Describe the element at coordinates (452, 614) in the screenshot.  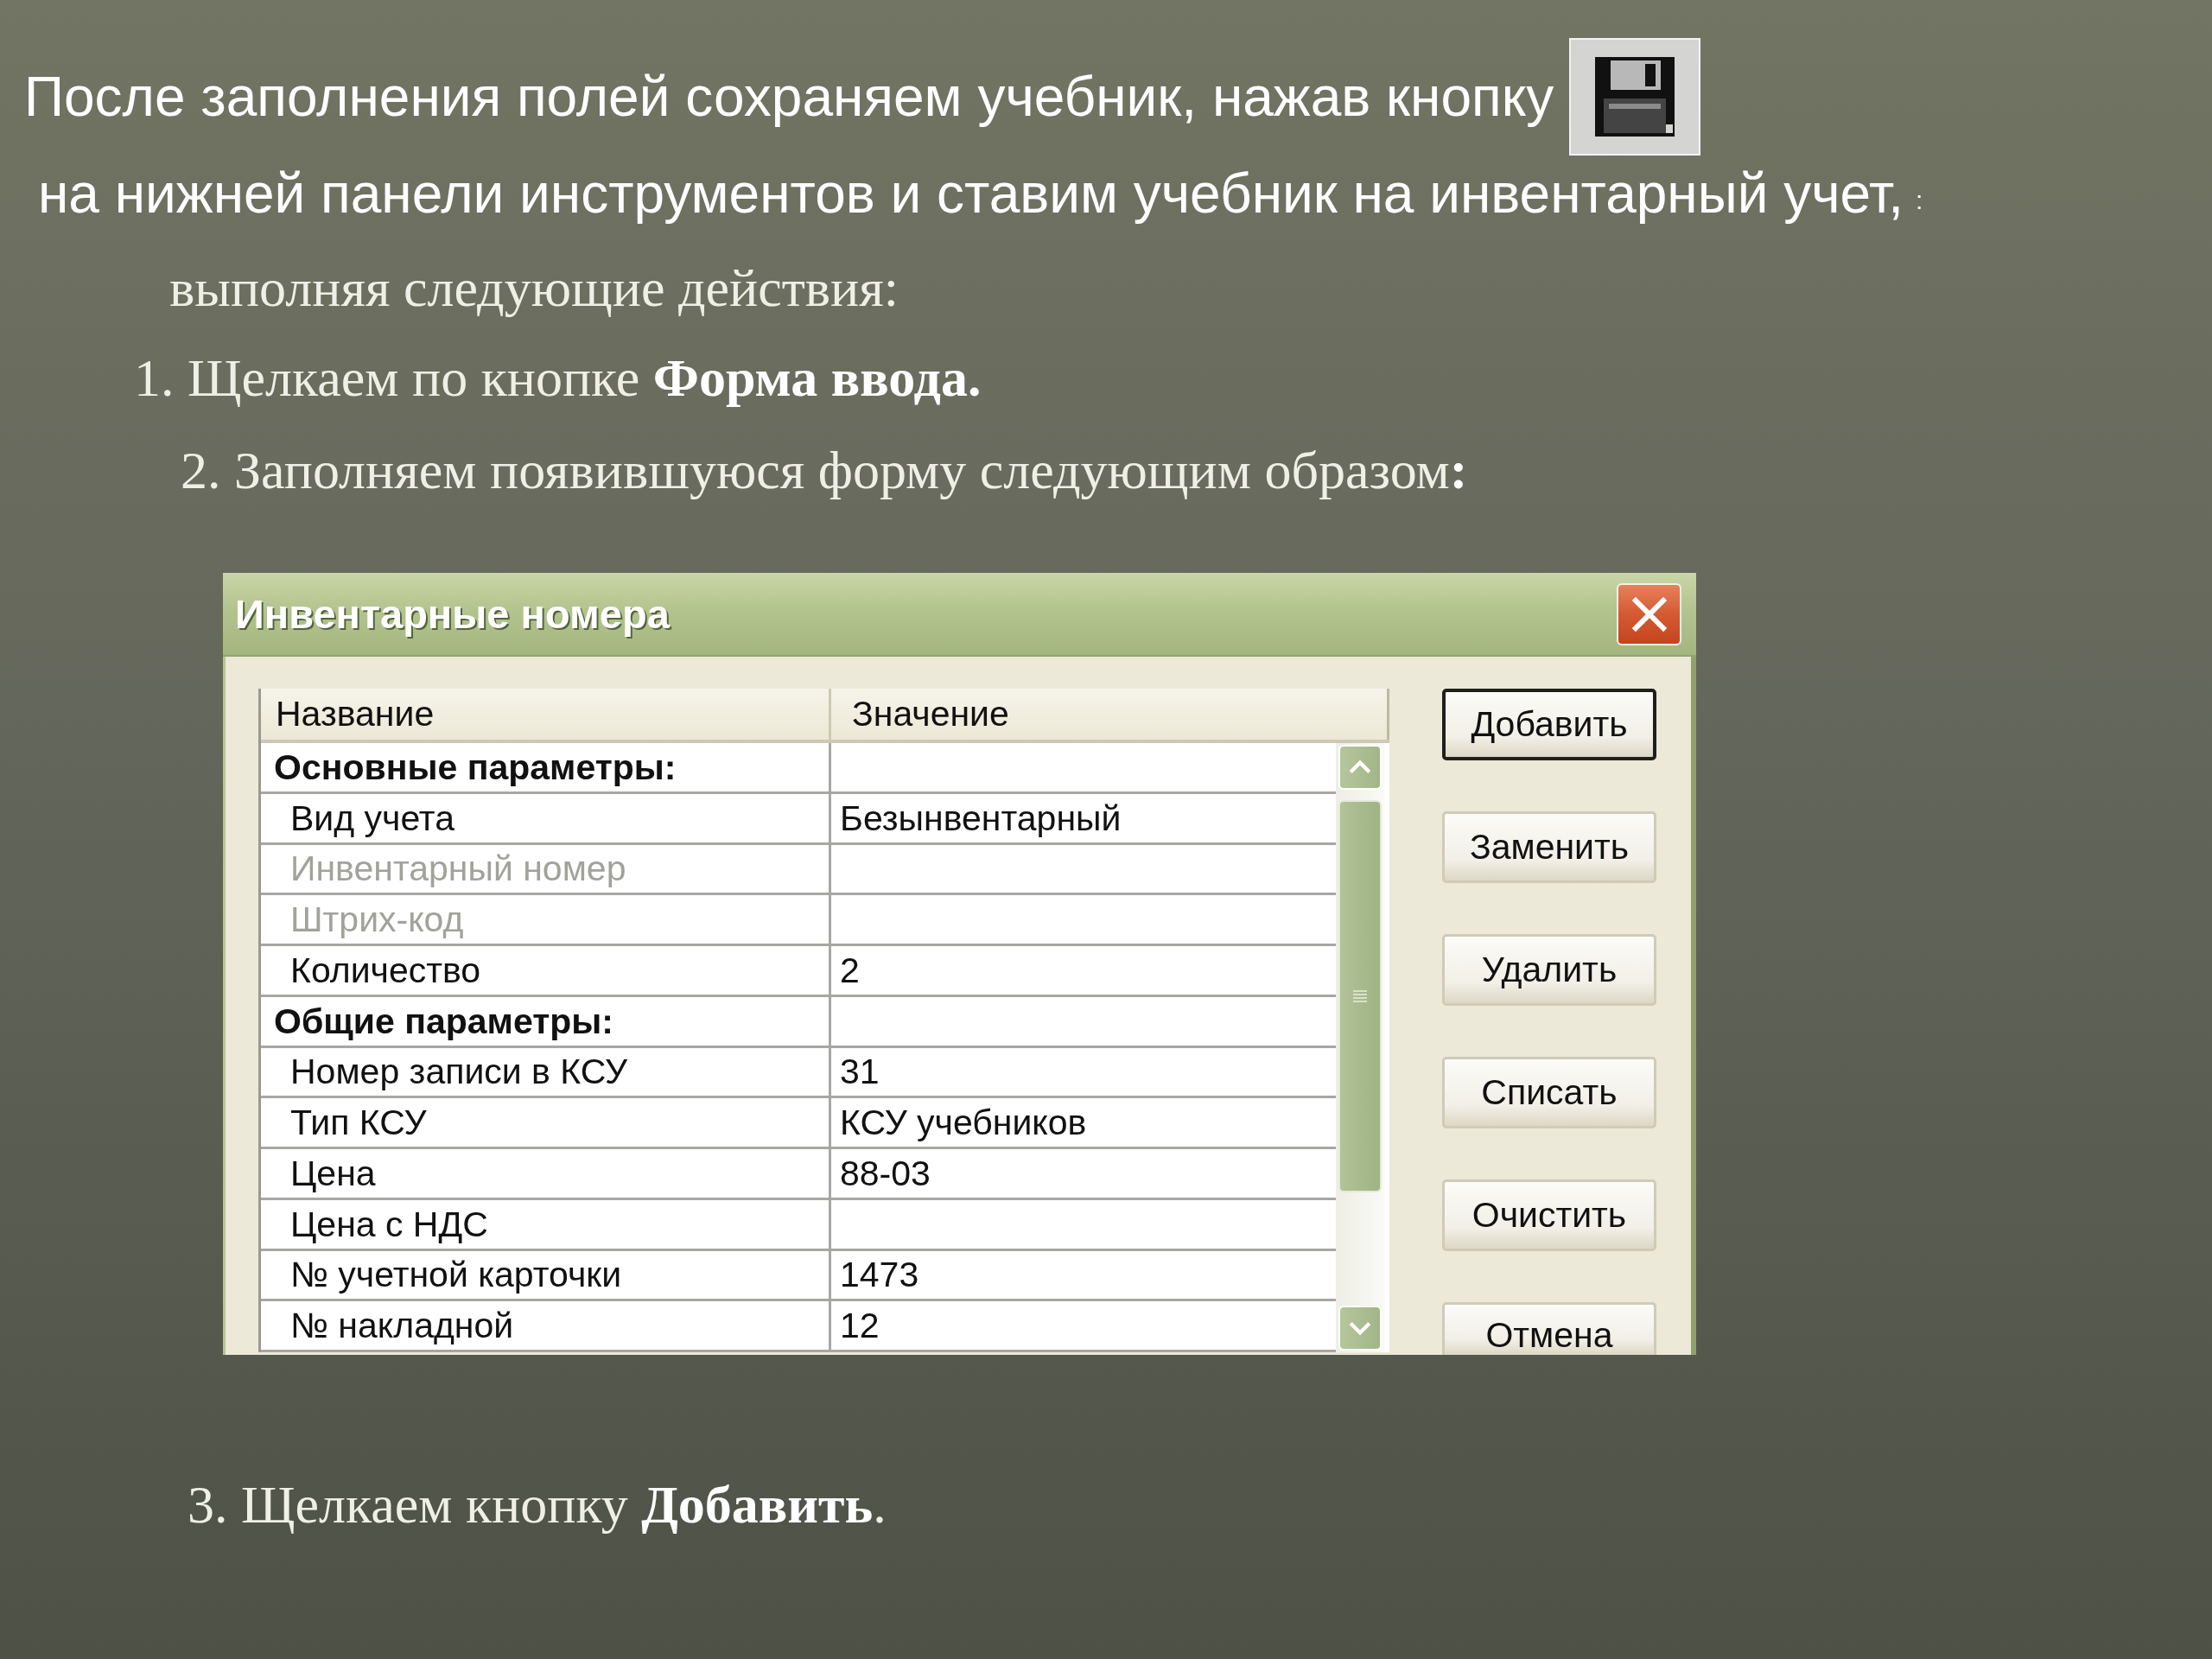
I see `window-title: Инвентарные номера` at that location.